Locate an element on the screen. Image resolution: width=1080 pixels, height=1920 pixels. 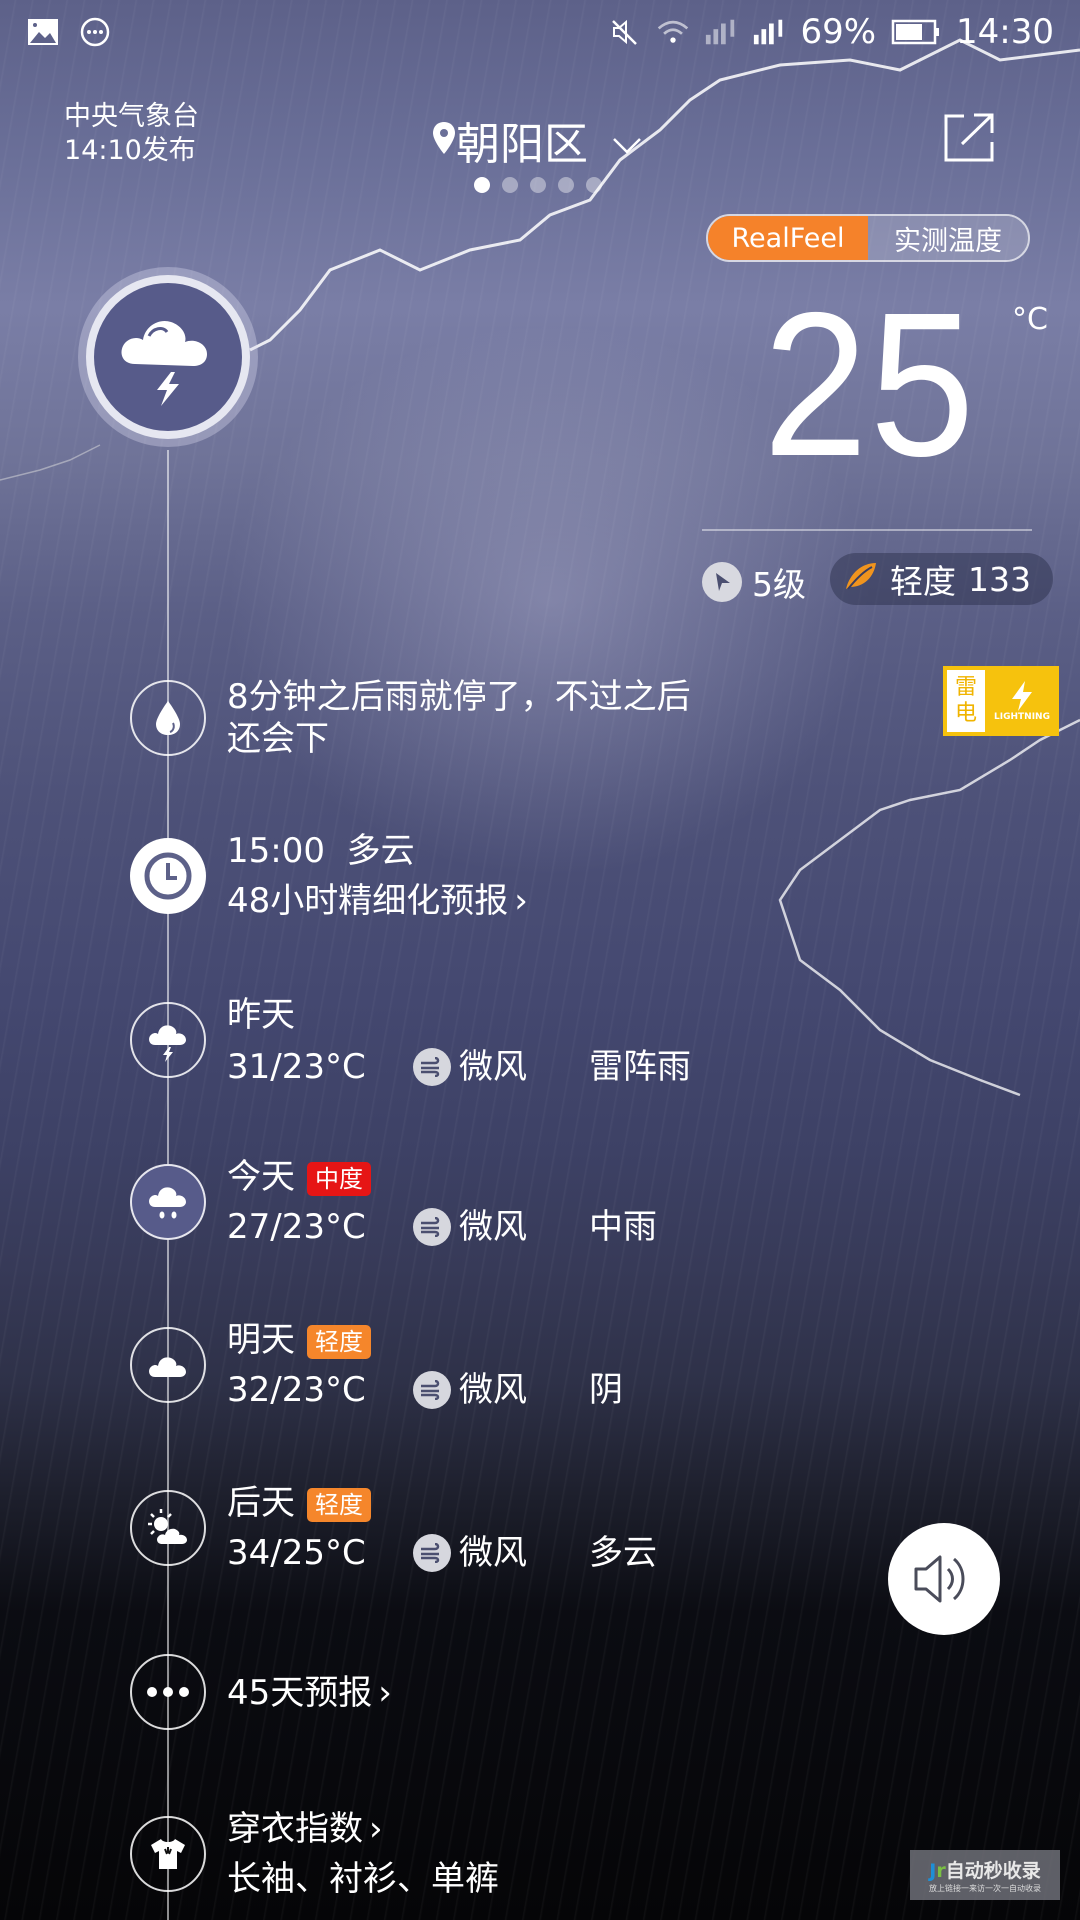
status-bar: 69% 14:30 is located at coordinates (540, 32).